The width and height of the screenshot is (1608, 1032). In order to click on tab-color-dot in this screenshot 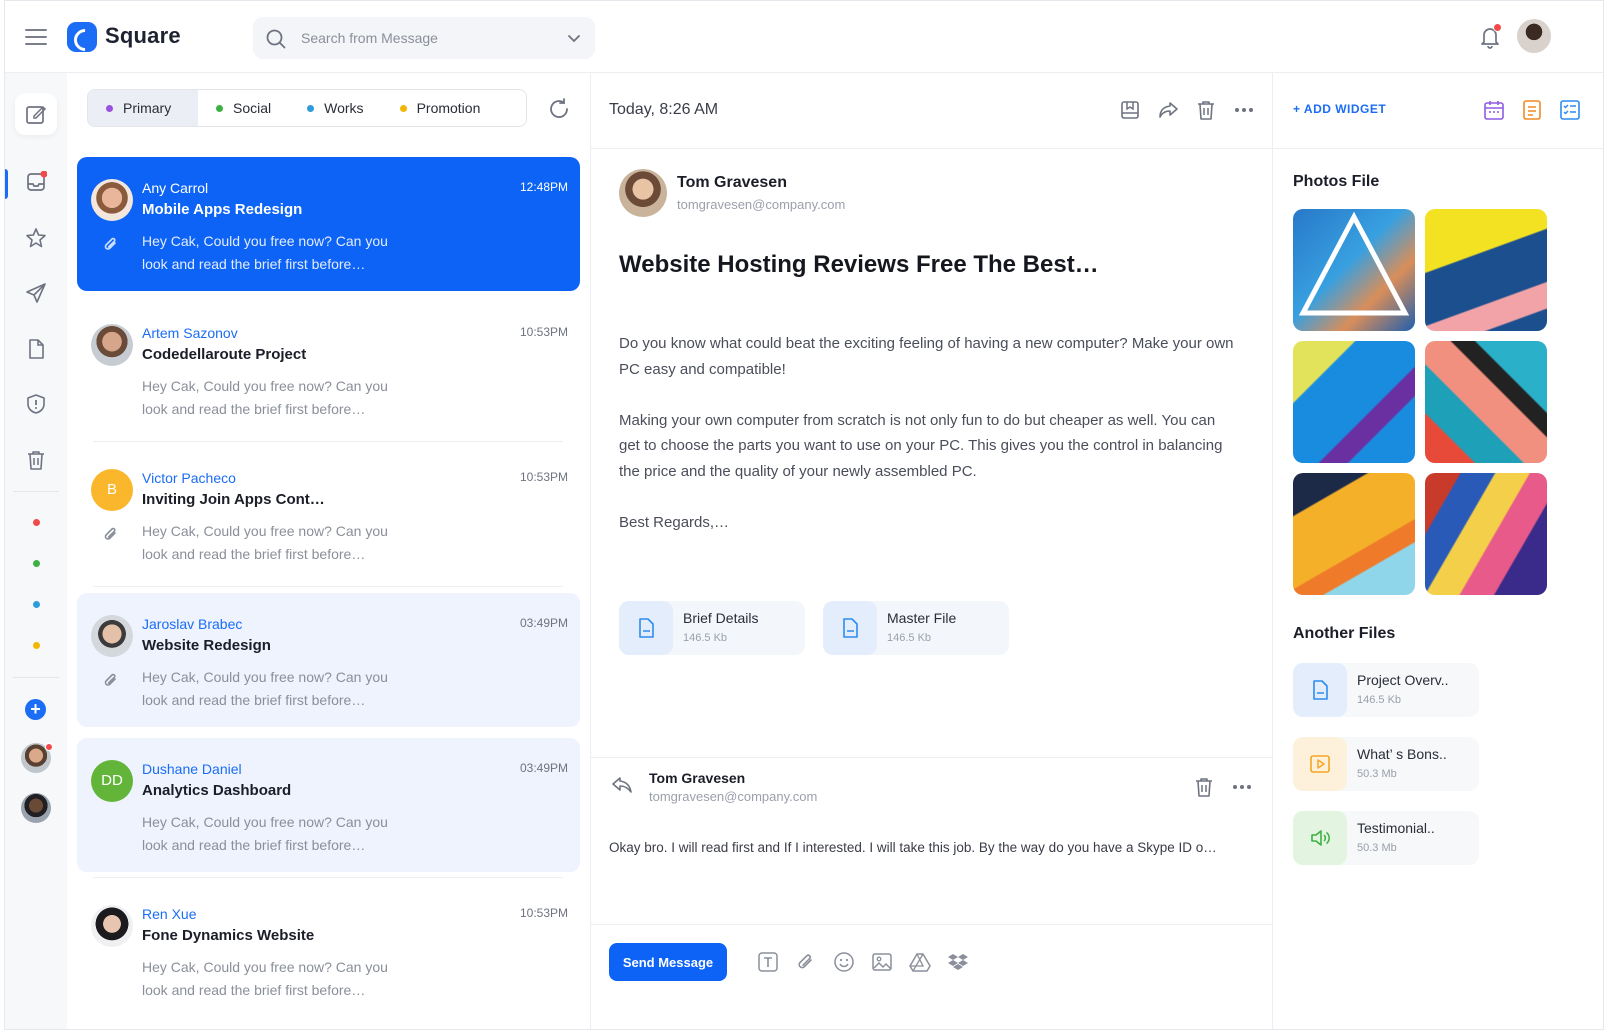, I will do `click(219, 108)`.